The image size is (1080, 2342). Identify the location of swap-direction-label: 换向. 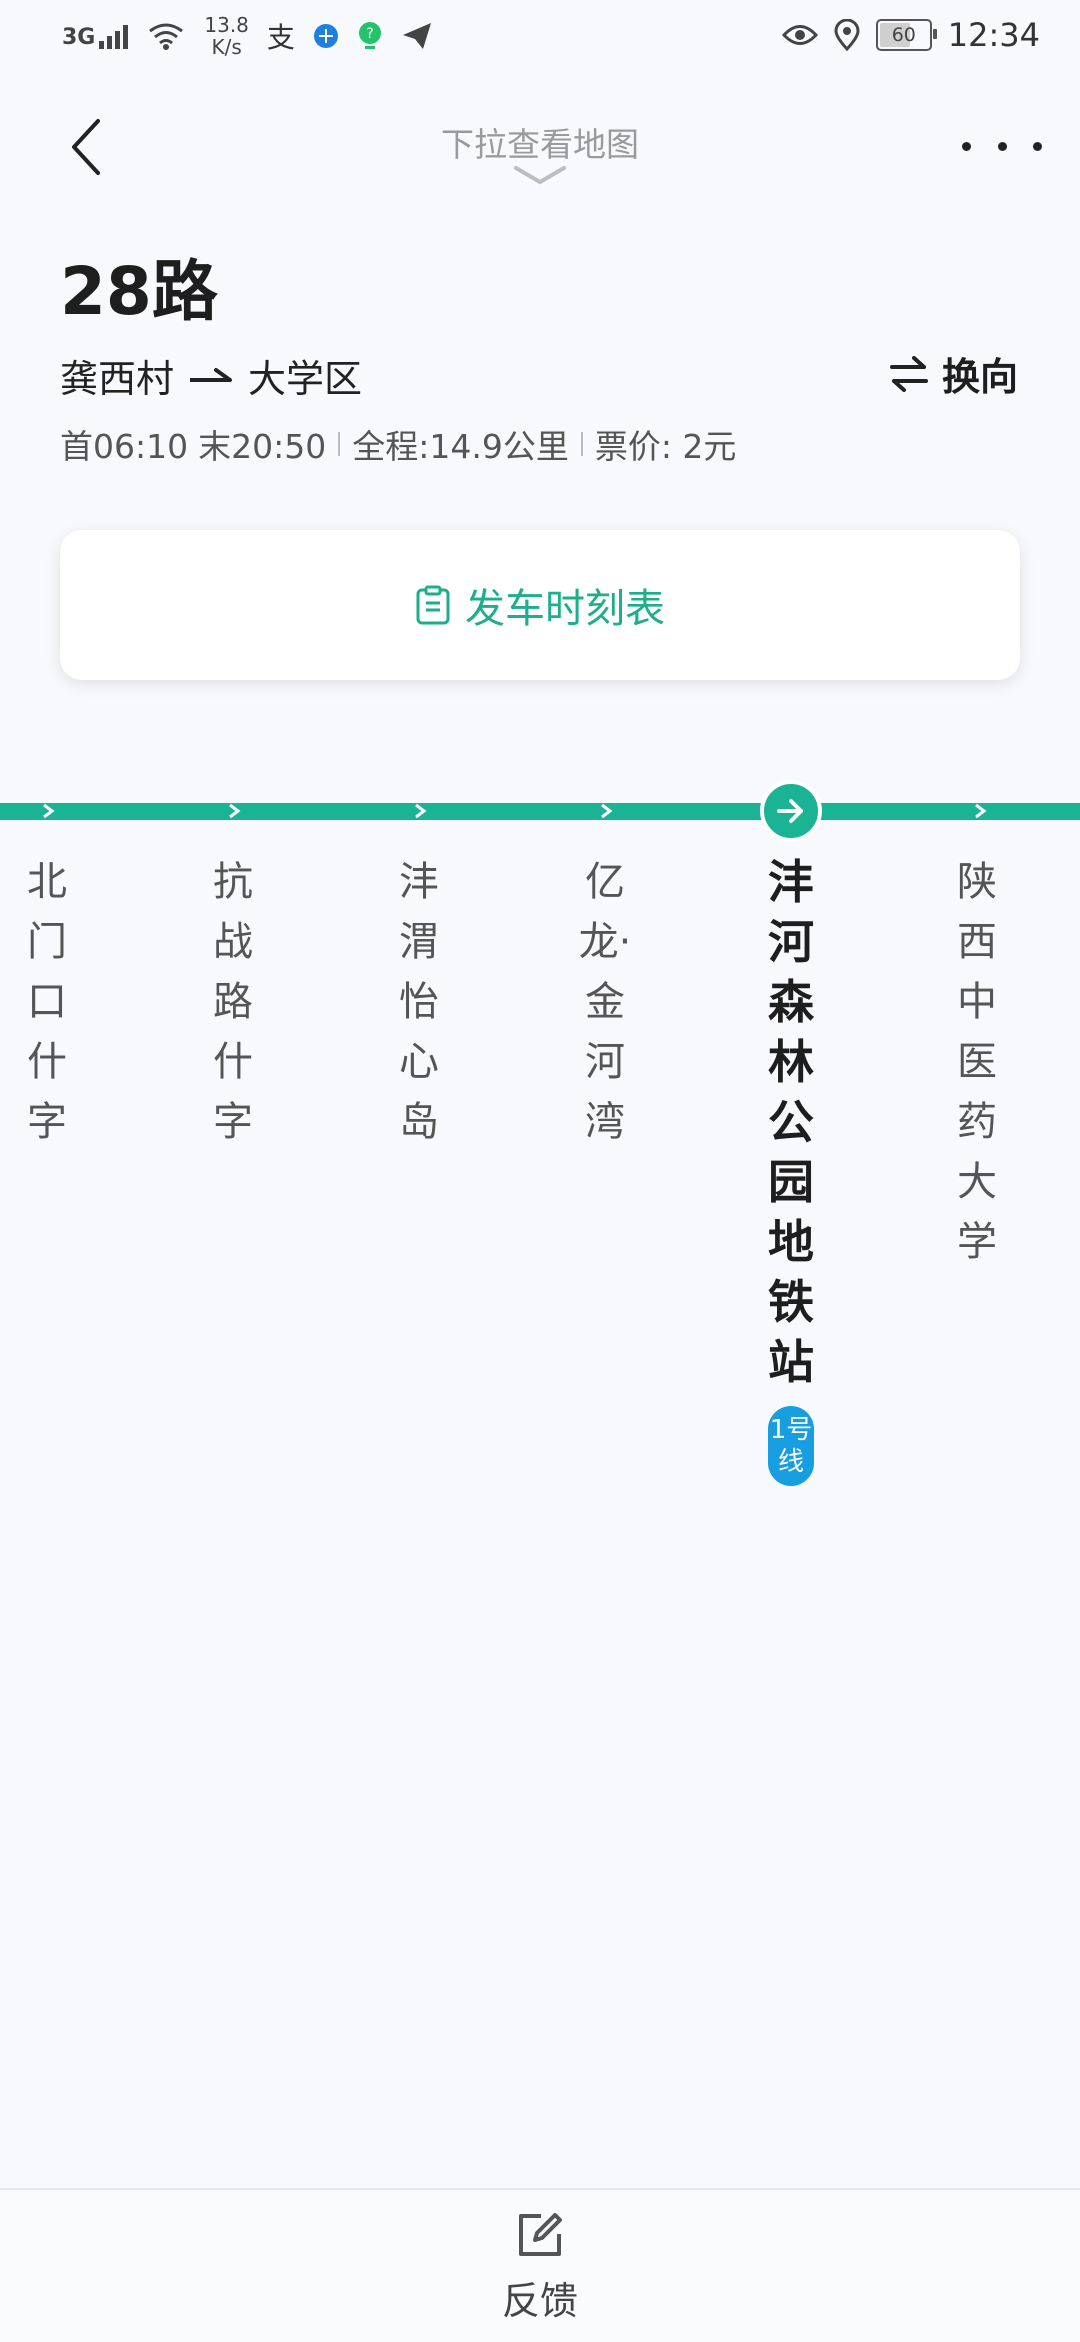
(979, 377).